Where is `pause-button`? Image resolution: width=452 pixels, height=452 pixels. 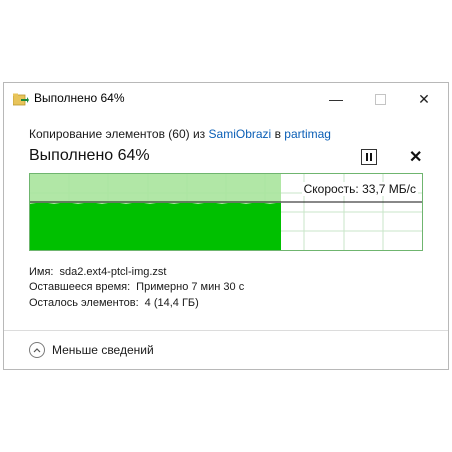 pause-button is located at coordinates (369, 157).